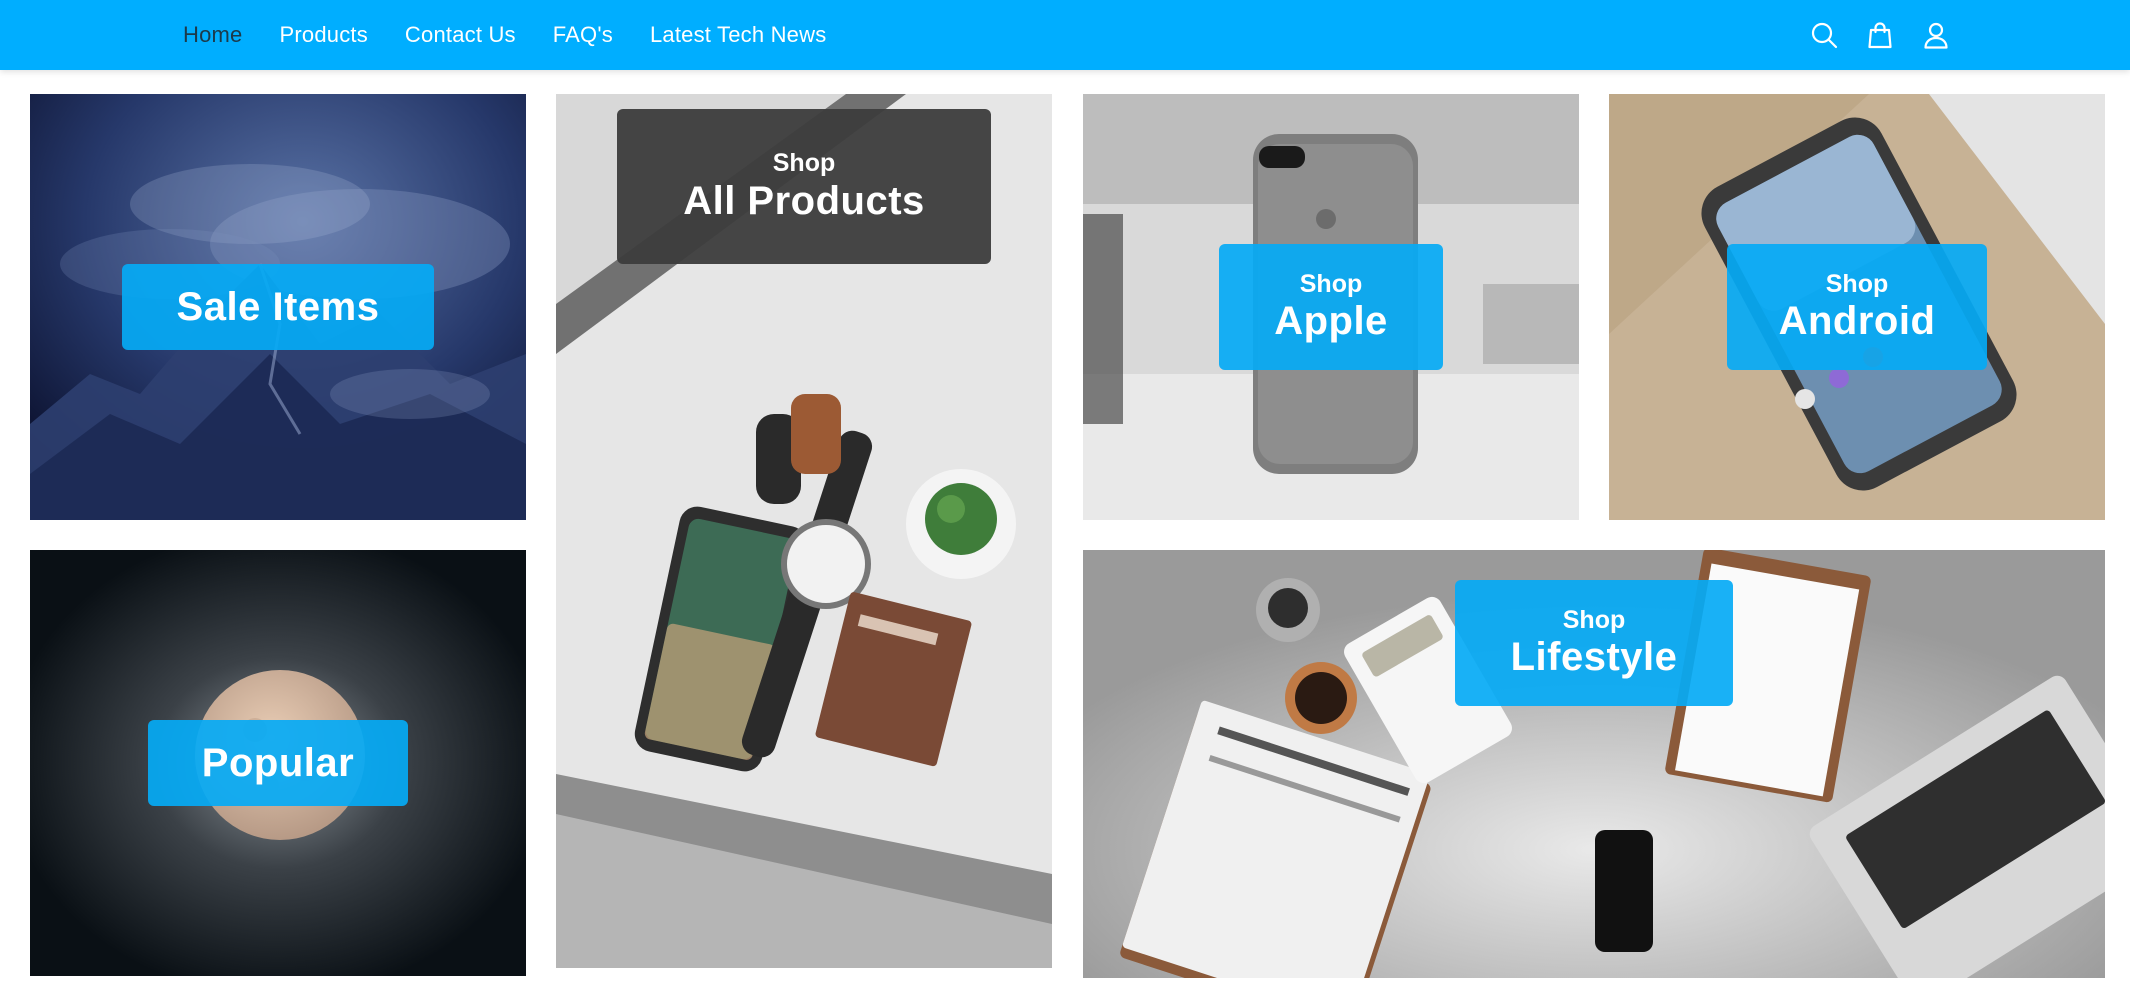  Describe the element at coordinates (1857, 283) in the screenshot. I see `android-prefix: Shop` at that location.